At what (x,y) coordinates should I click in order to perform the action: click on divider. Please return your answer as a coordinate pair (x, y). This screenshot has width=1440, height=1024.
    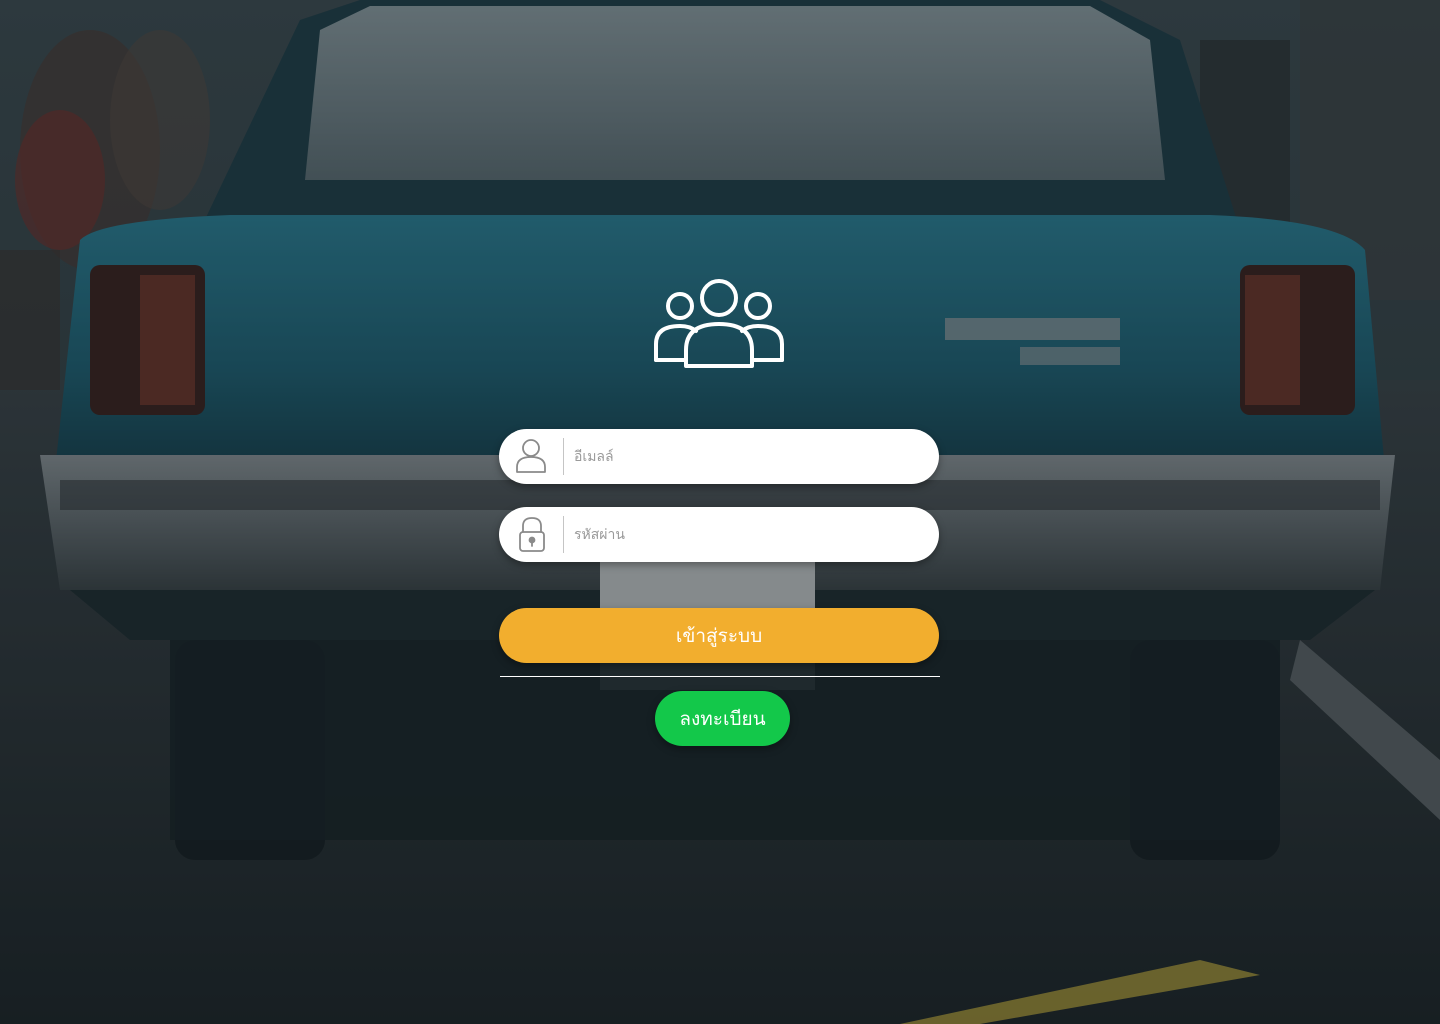
    Looking at the image, I should click on (720, 676).